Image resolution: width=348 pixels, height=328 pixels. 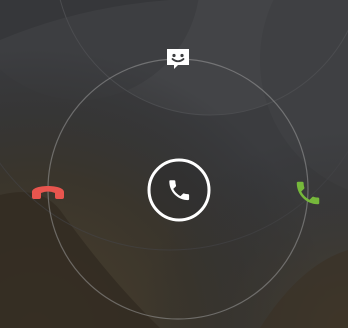 I want to click on call-handle, so click(x=179, y=190).